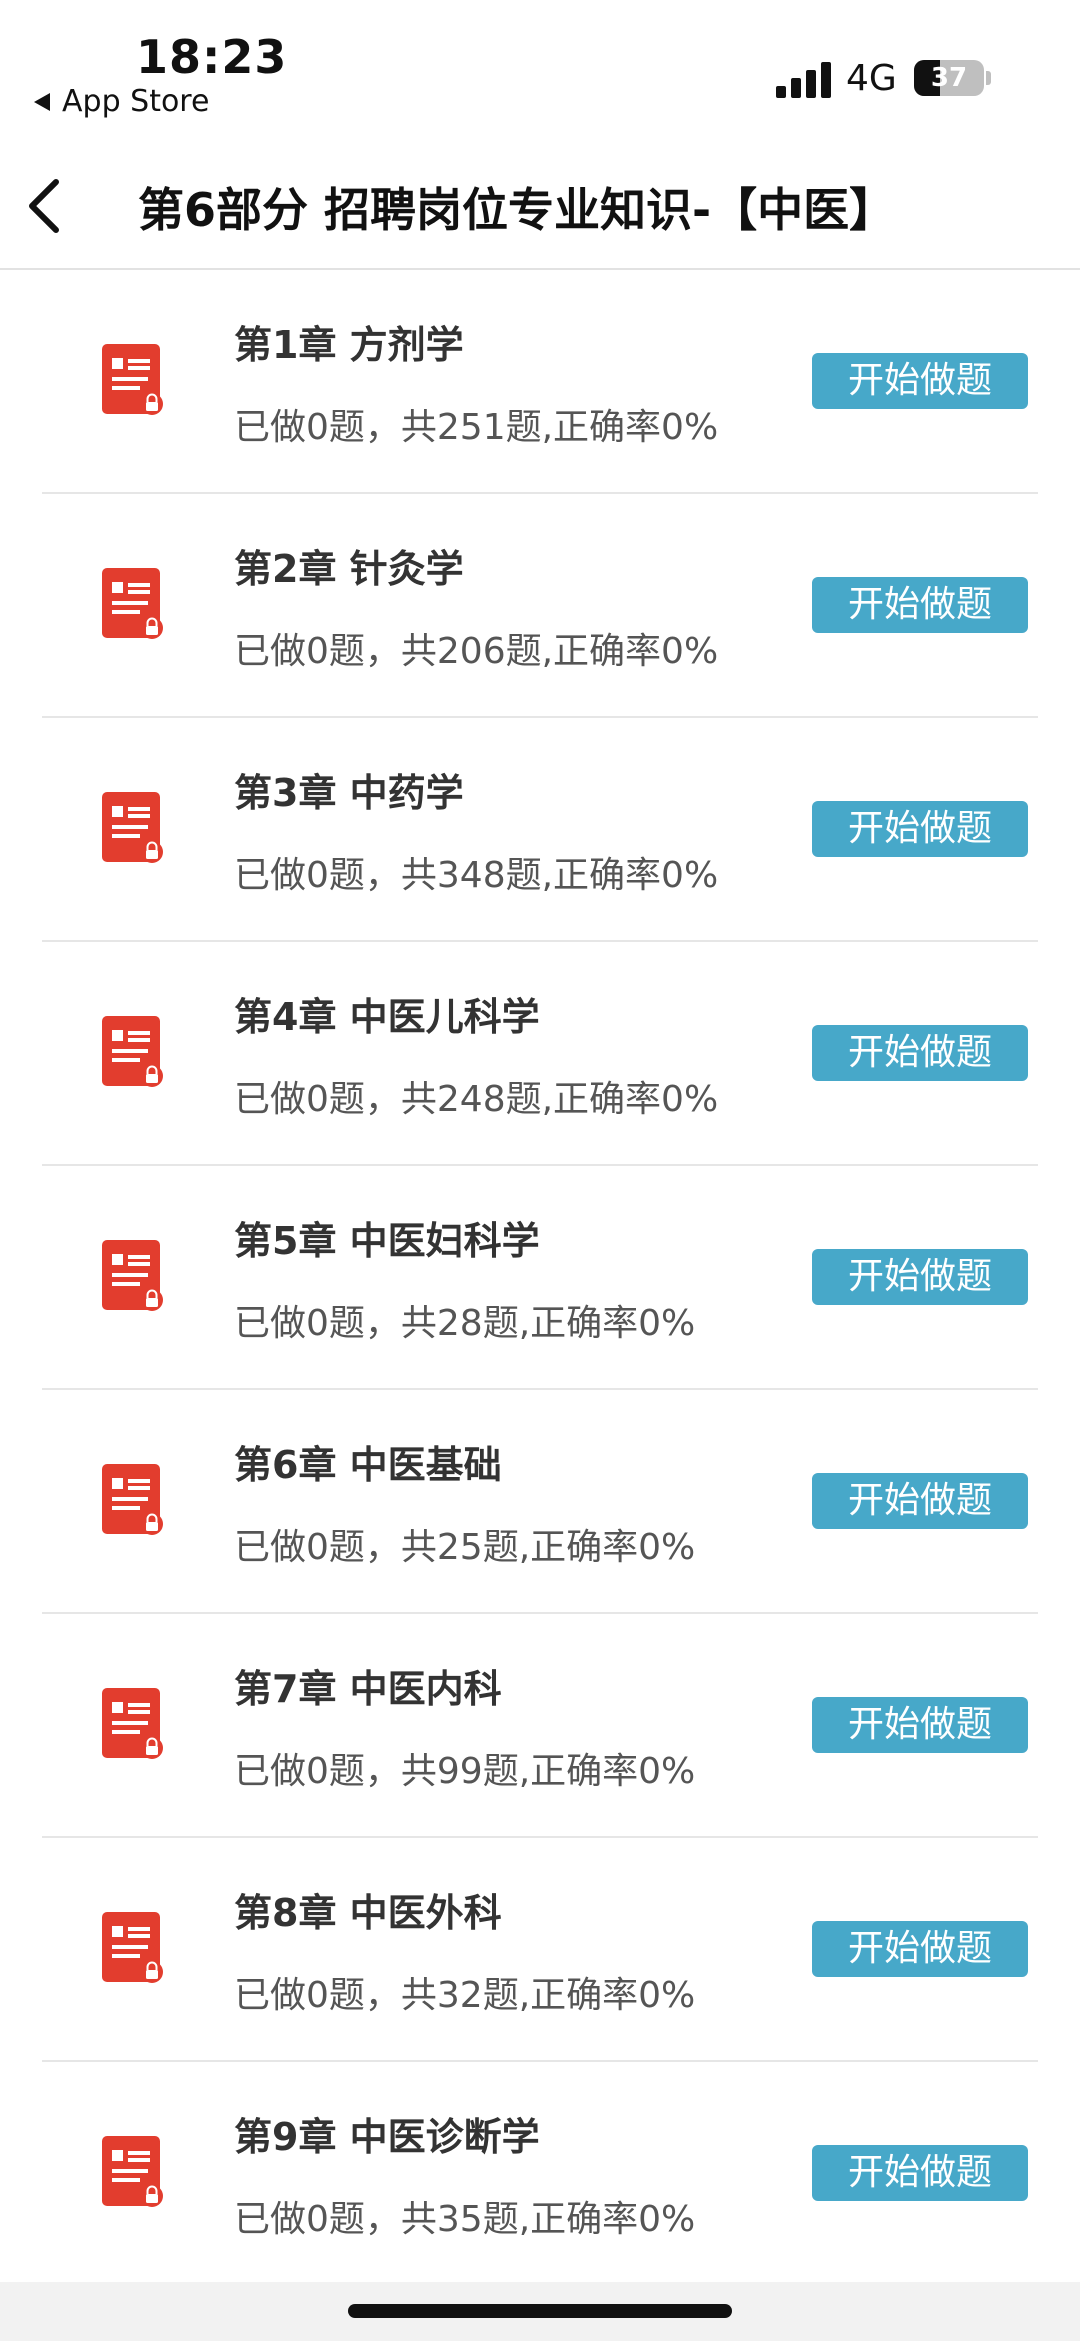 This screenshot has width=1080, height=2341. I want to click on chapter-row: 第6章 中医基础已做0题，共25题,正确率0% 开始做题, so click(540, 1502).